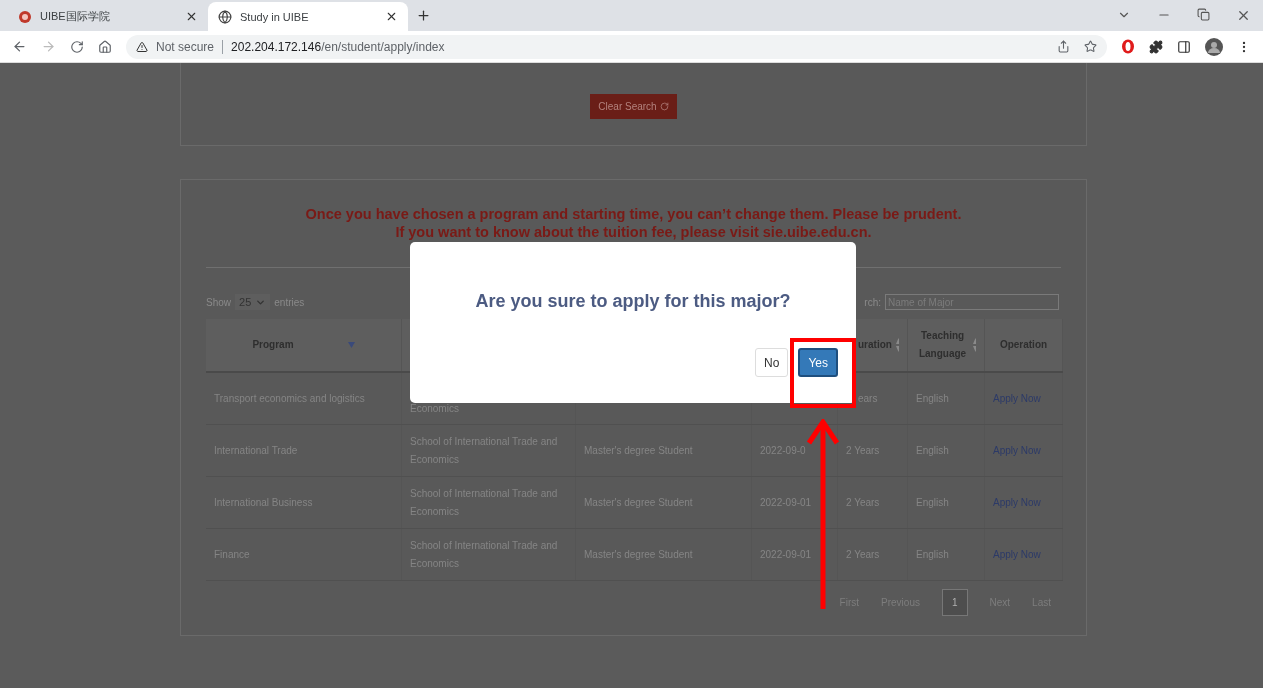  I want to click on share-icon, so click(1063, 46).